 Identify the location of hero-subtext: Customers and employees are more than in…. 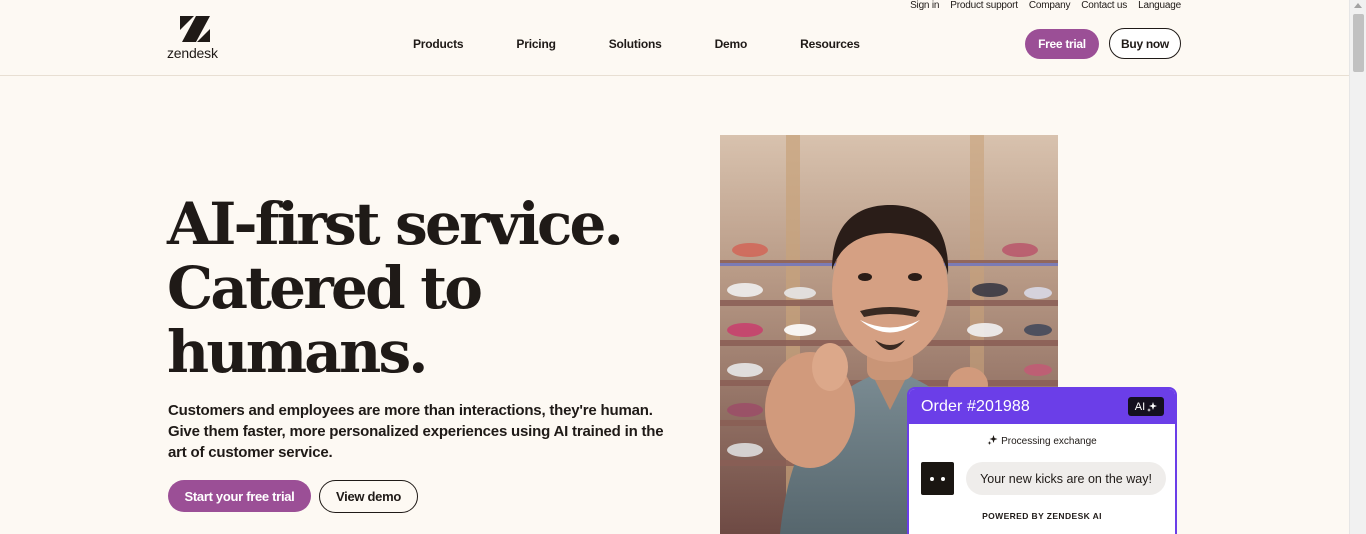
(416, 431).